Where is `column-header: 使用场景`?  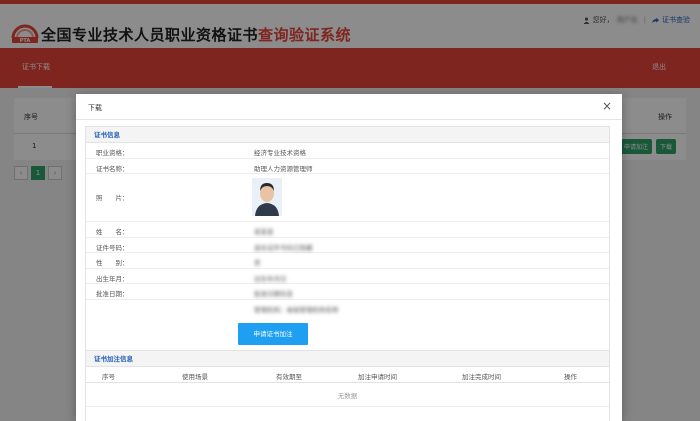 column-header: 使用场景 is located at coordinates (195, 377).